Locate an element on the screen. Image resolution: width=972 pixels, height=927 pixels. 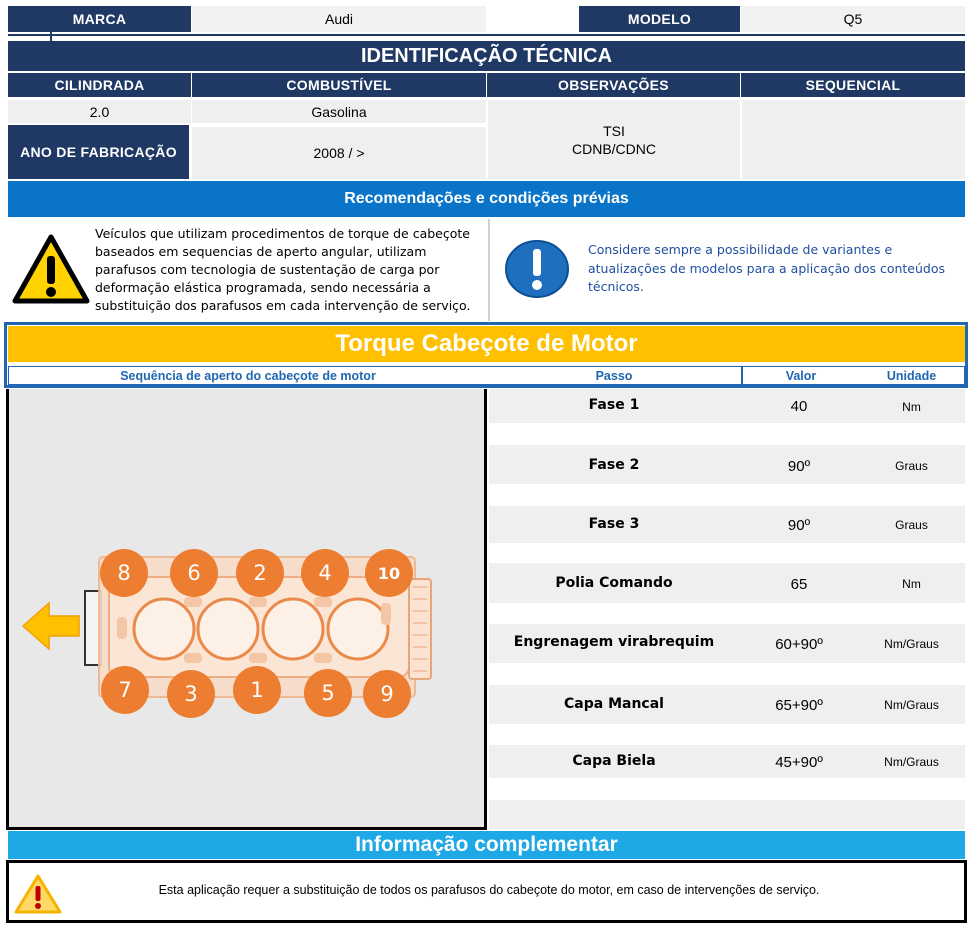
passo-label: Passo is located at coordinates (614, 375).